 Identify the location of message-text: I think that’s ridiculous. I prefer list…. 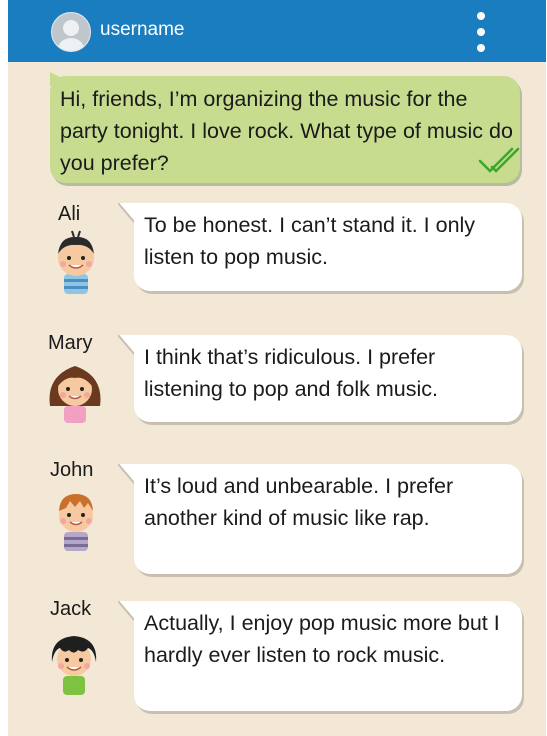
(291, 373).